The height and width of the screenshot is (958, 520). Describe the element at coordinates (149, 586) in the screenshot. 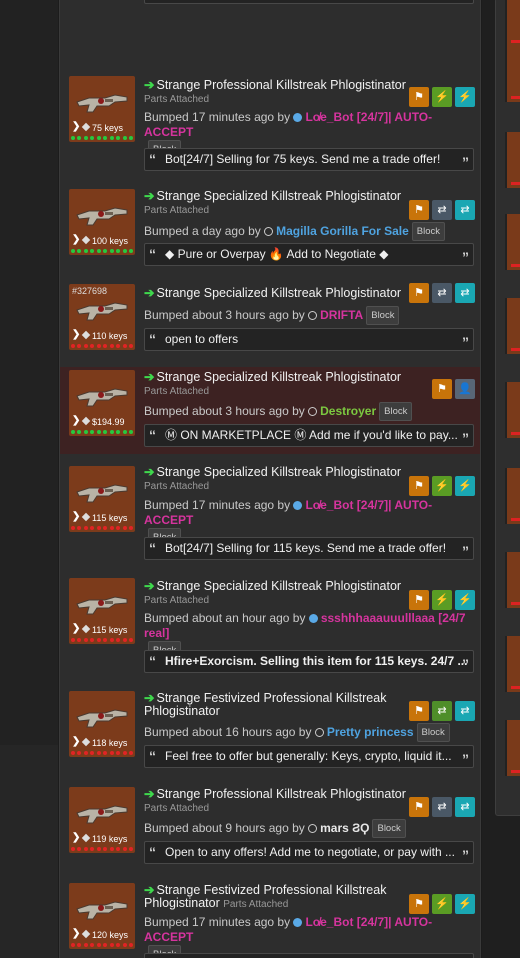

I see `arrow-right-icon: ➔` at that location.